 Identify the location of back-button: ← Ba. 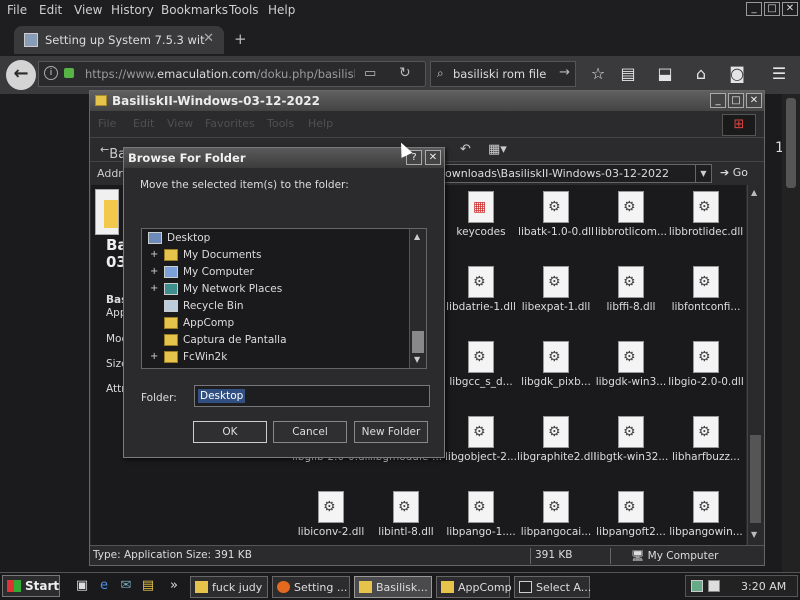
(113, 152).